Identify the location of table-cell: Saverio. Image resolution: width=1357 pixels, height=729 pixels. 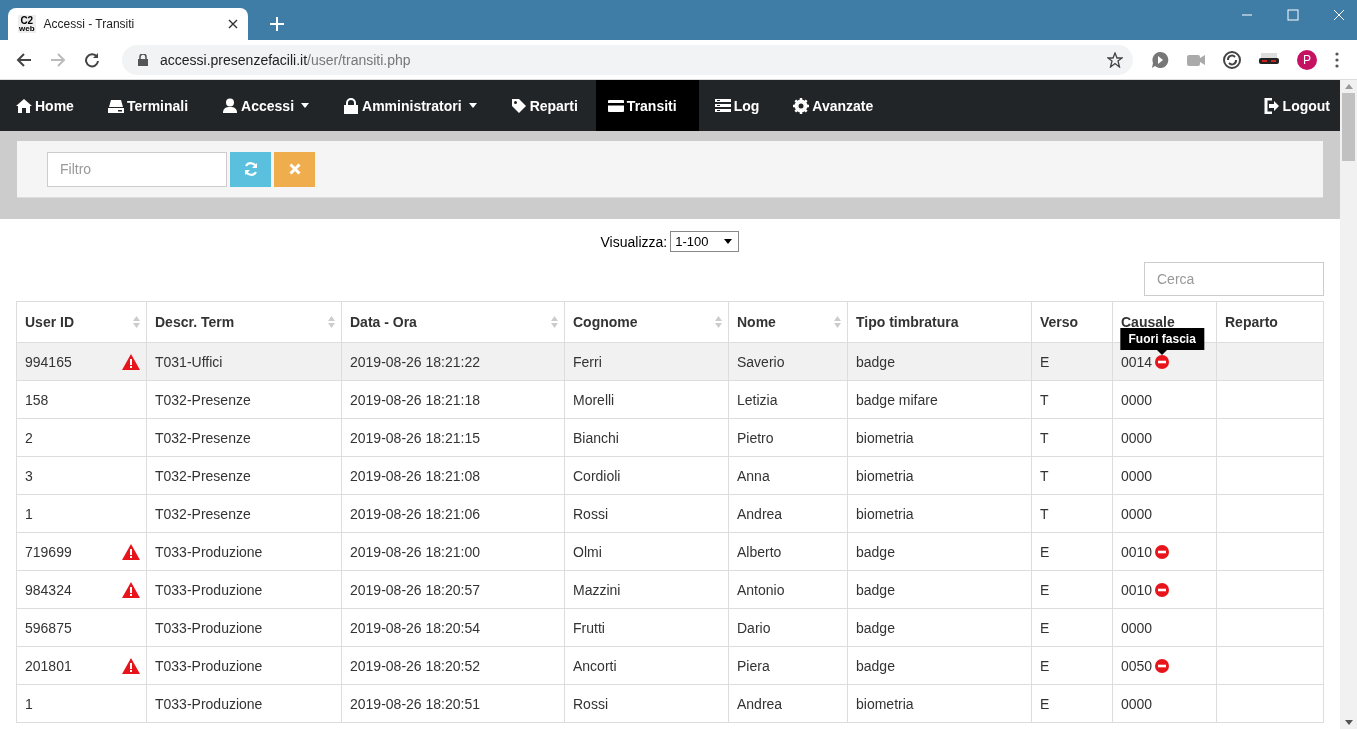
(761, 361).